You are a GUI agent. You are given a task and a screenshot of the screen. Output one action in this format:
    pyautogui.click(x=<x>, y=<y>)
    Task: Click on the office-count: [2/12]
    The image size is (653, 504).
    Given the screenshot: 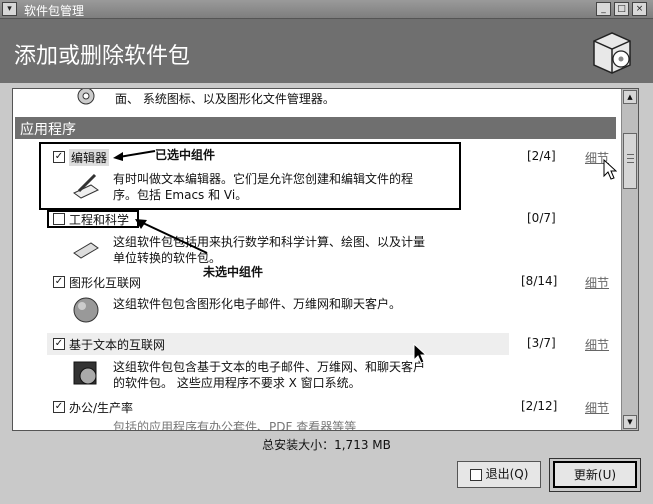 What is the action you would take?
    pyautogui.click(x=539, y=406)
    